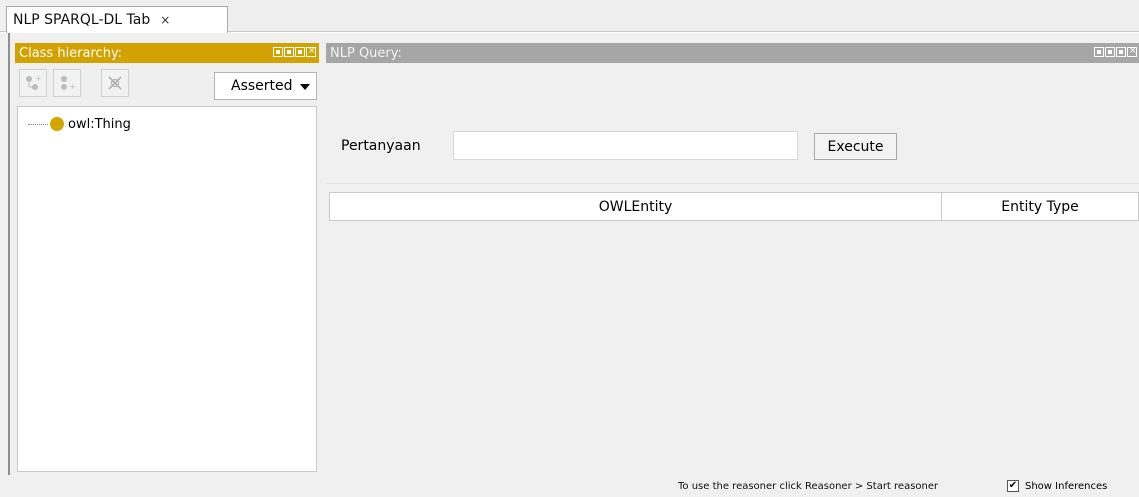 Image resolution: width=1139 pixels, height=497 pixels. What do you see at coordinates (625, 145) in the screenshot?
I see `question-input` at bounding box center [625, 145].